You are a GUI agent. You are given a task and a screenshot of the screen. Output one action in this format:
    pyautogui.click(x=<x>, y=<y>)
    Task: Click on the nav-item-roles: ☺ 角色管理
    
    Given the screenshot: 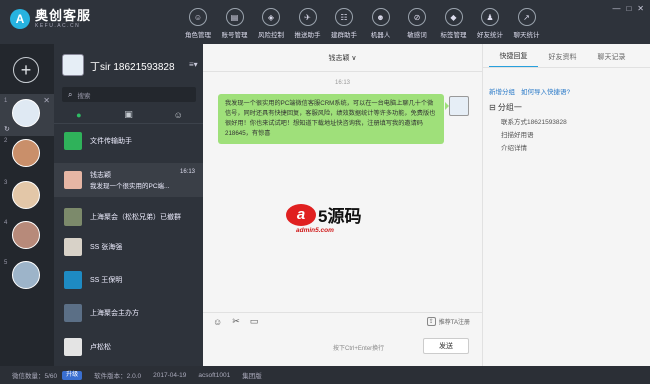 What is the action you would take?
    pyautogui.click(x=198, y=23)
    